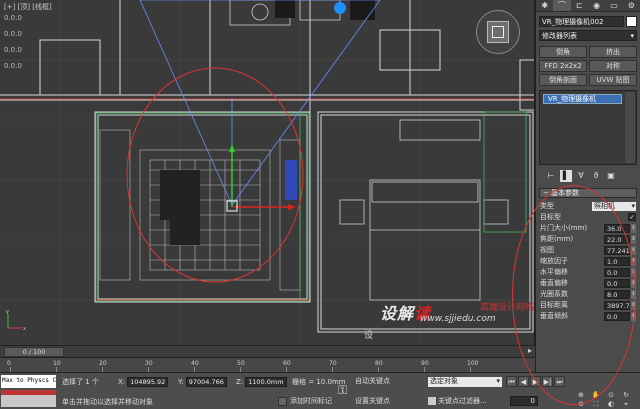 This screenshot has width=640, height=409. Describe the element at coordinates (372, 381) in the screenshot. I see `auto-key-button: 自动关键点` at that location.